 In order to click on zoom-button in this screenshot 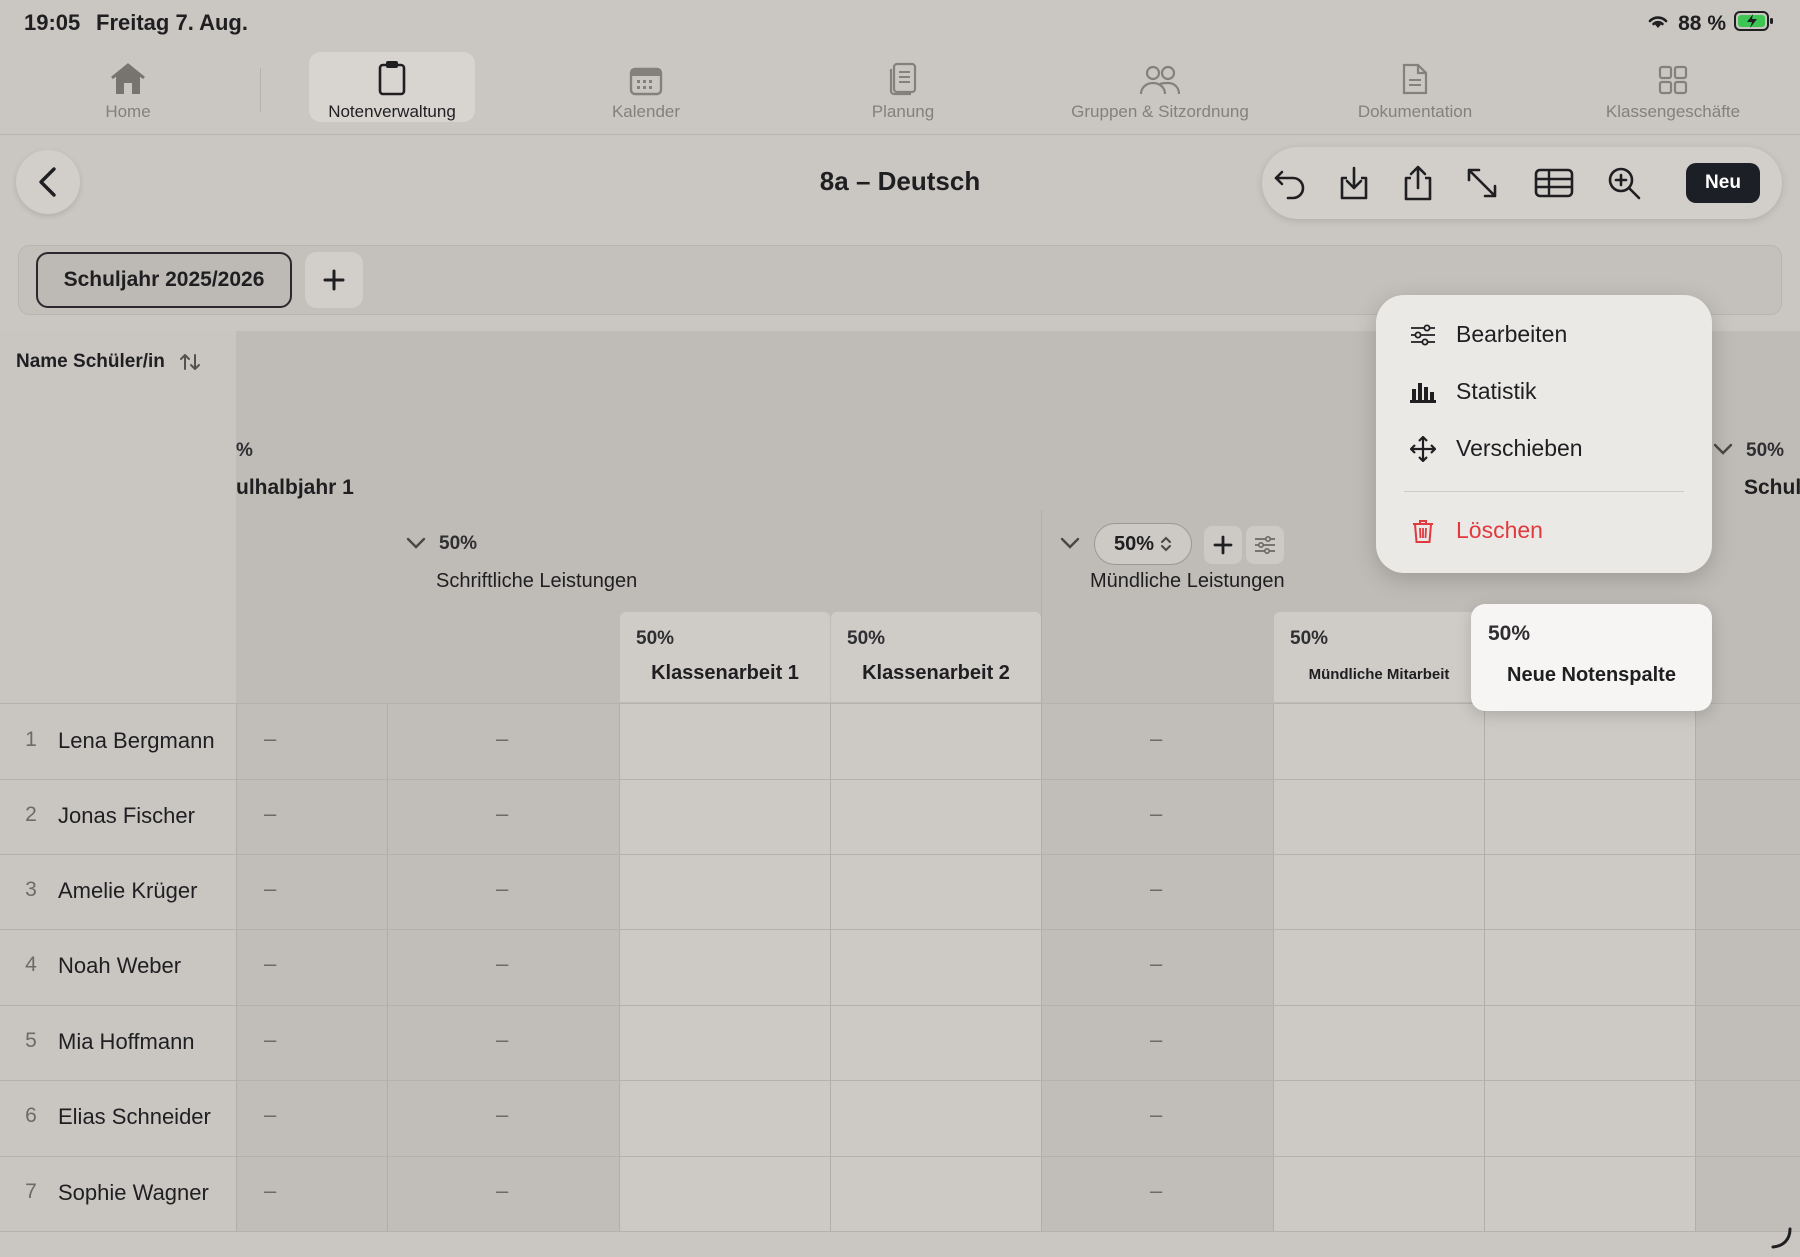, I will do `click(1624, 183)`.